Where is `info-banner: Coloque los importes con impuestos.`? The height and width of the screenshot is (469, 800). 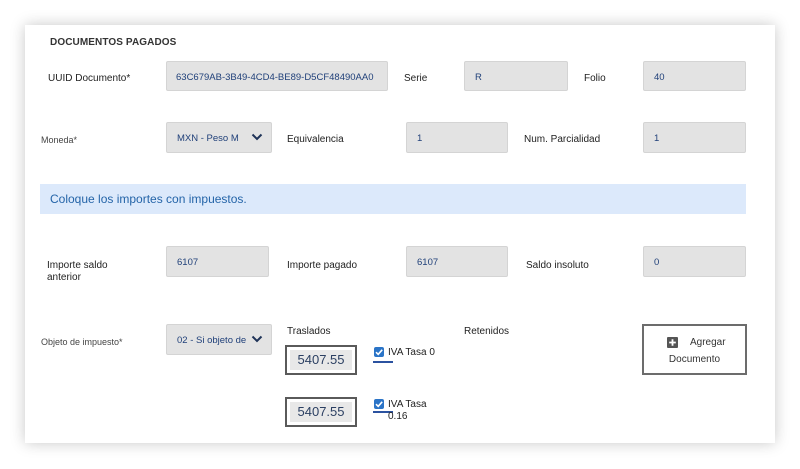 info-banner: Coloque los importes con impuestos. is located at coordinates (393, 199).